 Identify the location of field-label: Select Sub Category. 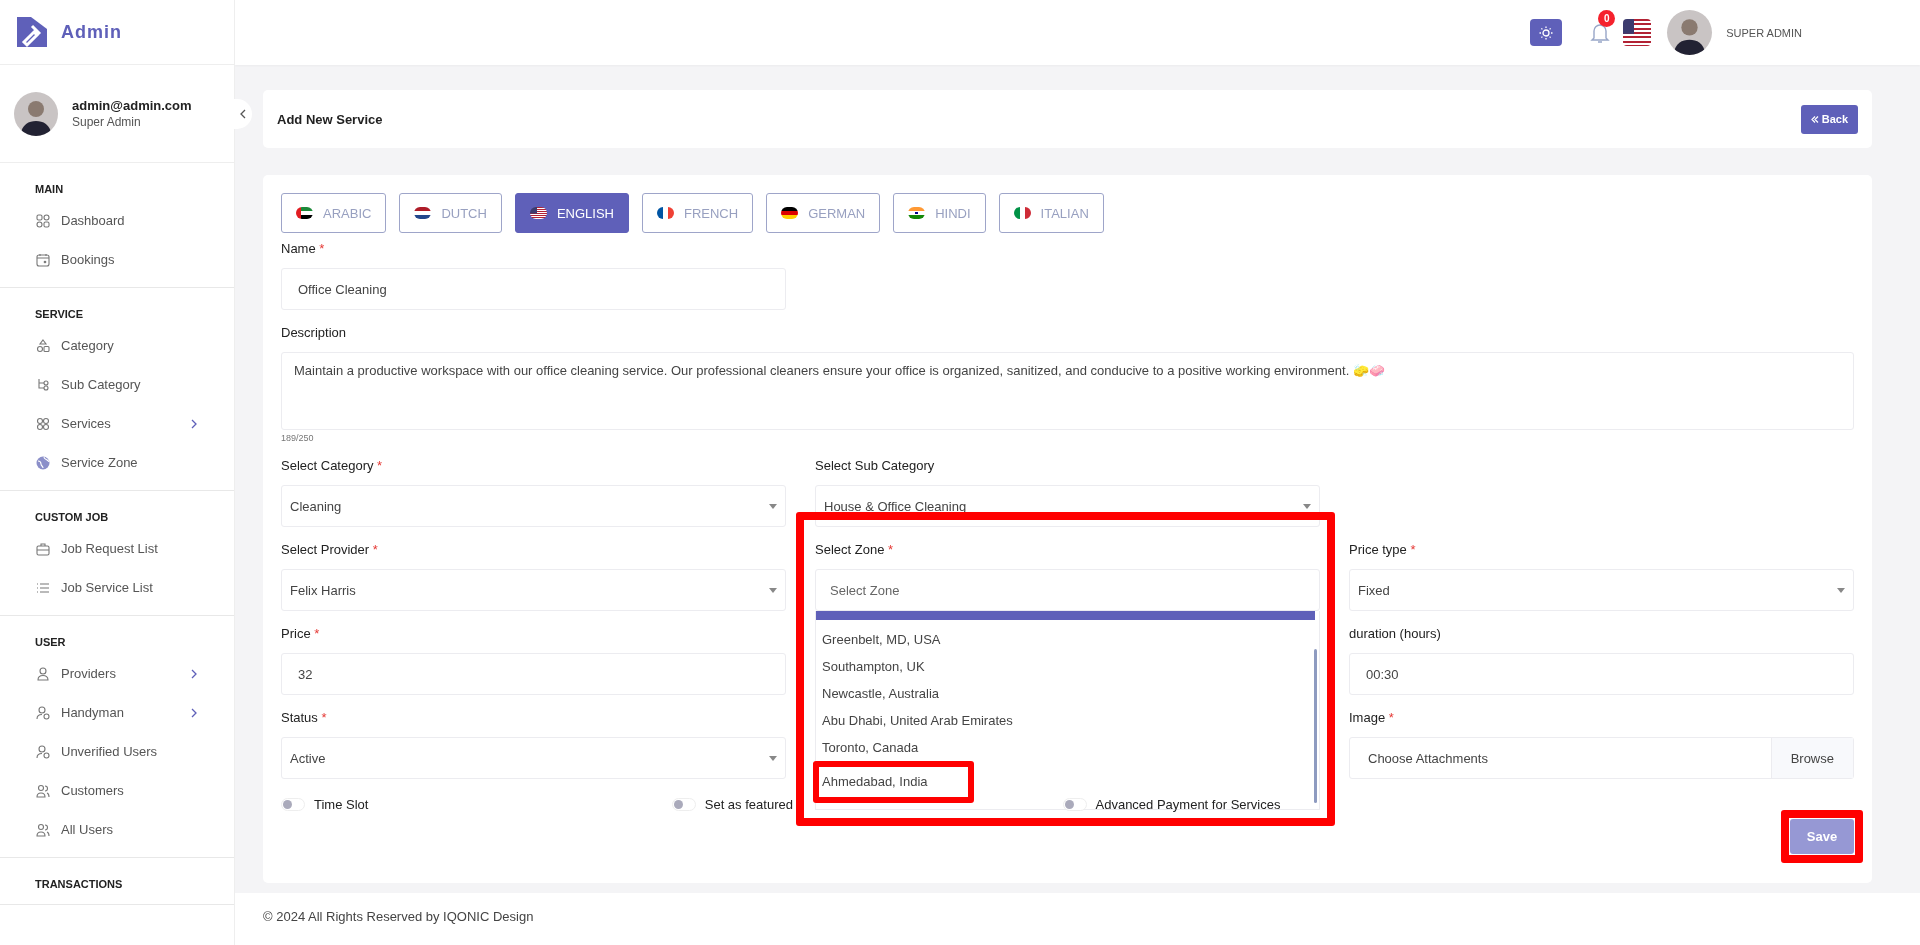
(875, 466).